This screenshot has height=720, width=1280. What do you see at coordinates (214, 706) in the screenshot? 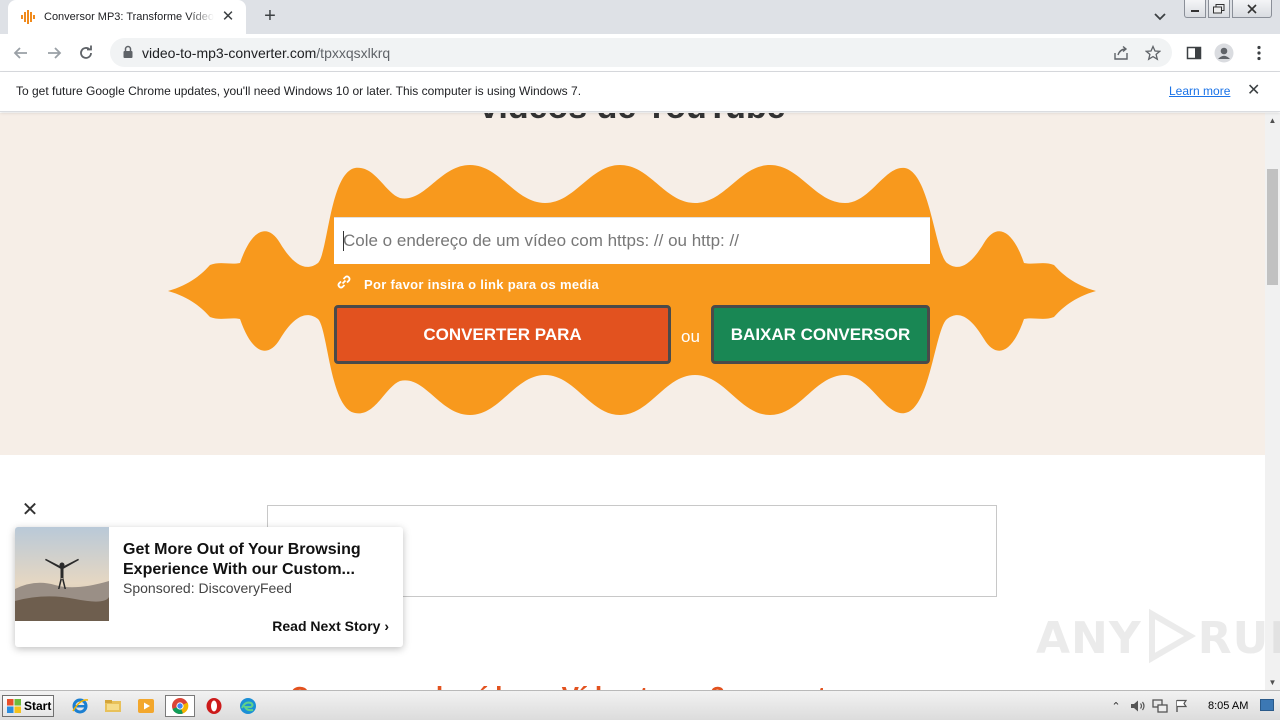
I see `opera-icon` at bounding box center [214, 706].